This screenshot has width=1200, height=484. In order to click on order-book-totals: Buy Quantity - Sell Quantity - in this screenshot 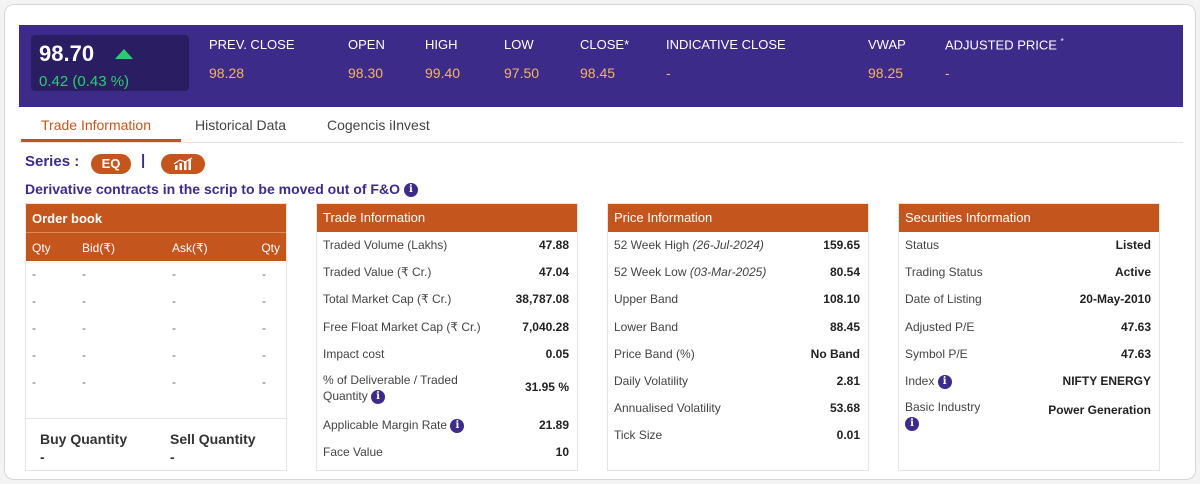, I will do `click(156, 445)`.